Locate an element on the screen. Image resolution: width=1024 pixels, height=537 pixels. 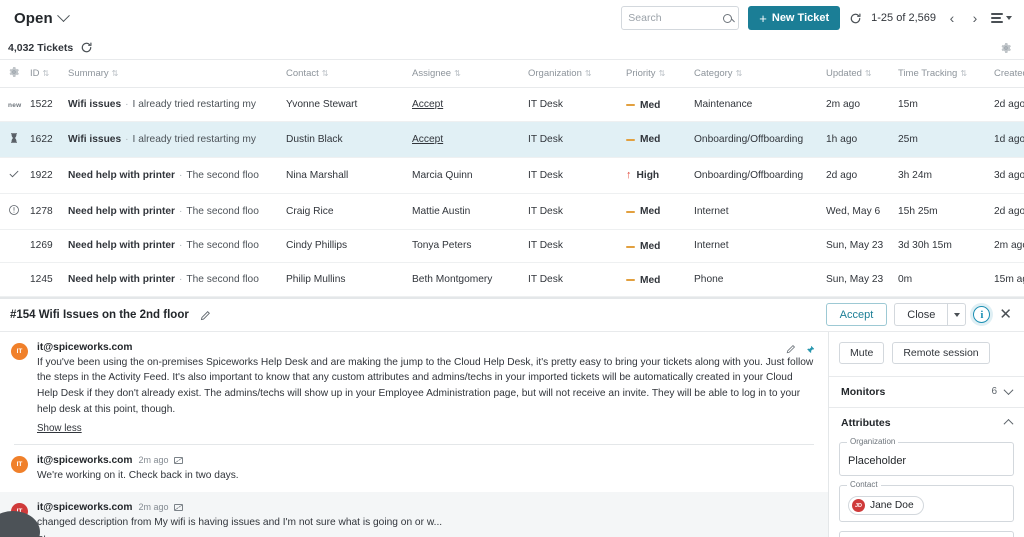
column-label: Created is located at coordinates (1009, 73).